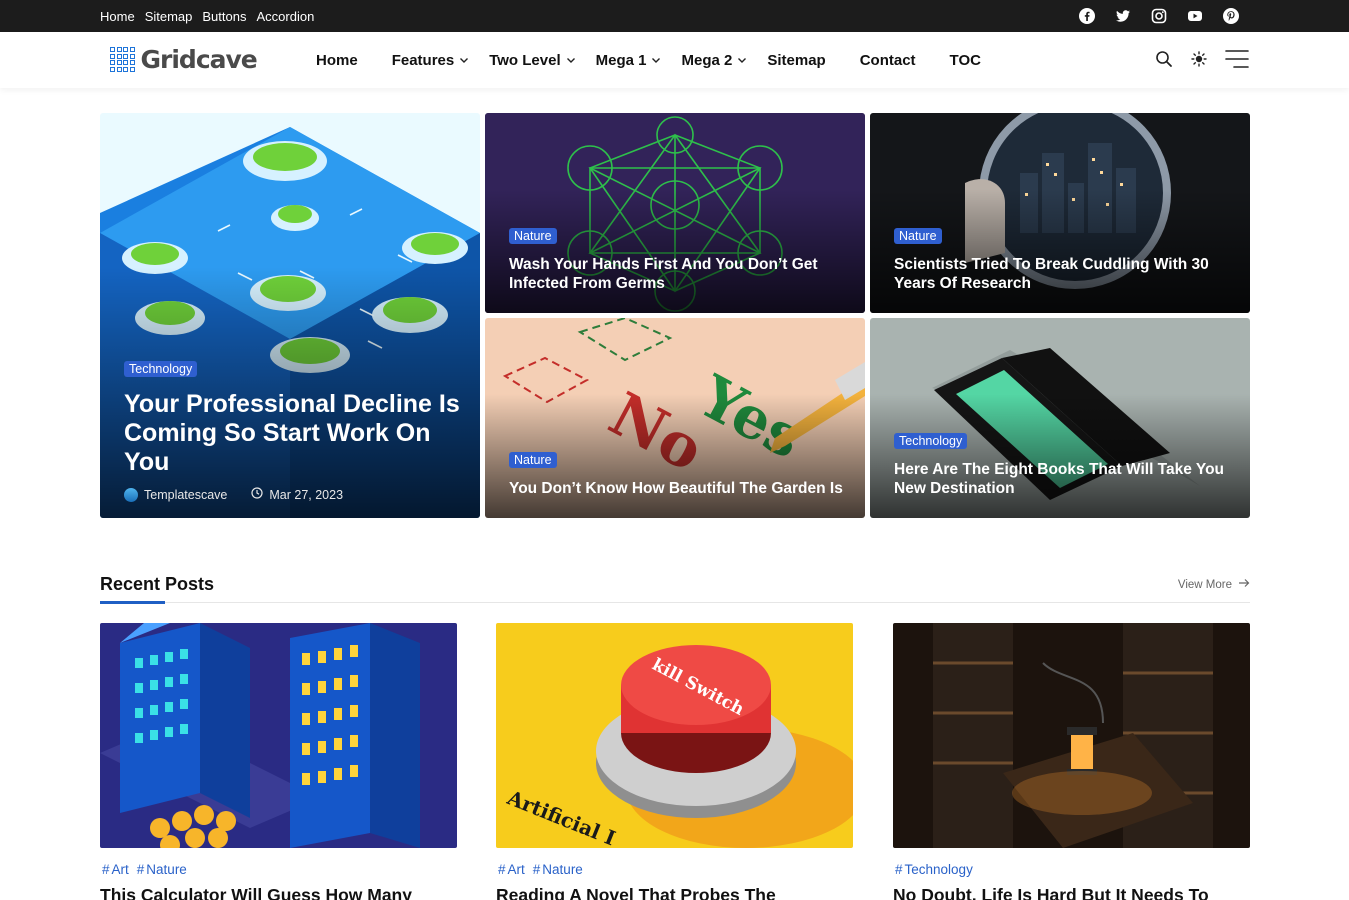 The height and width of the screenshot is (900, 1349). Describe the element at coordinates (1123, 16) in the screenshot. I see `twitter-icon` at that location.